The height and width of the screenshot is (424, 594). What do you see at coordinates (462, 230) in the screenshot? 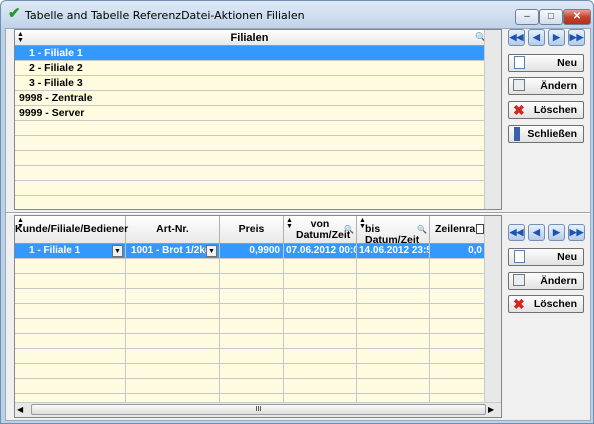
I see `column-zeilenrabatt: Zeilenrabatt` at bounding box center [462, 230].